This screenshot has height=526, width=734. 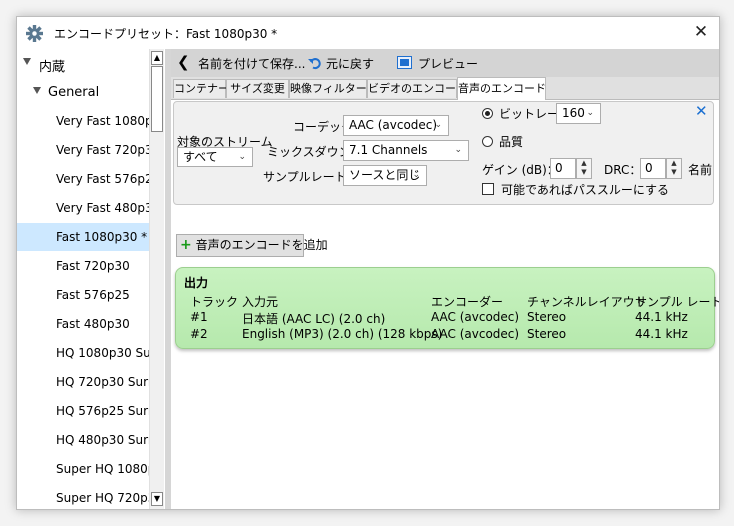 I want to click on tree-preset-item: Fast 576p25, so click(x=83, y=295).